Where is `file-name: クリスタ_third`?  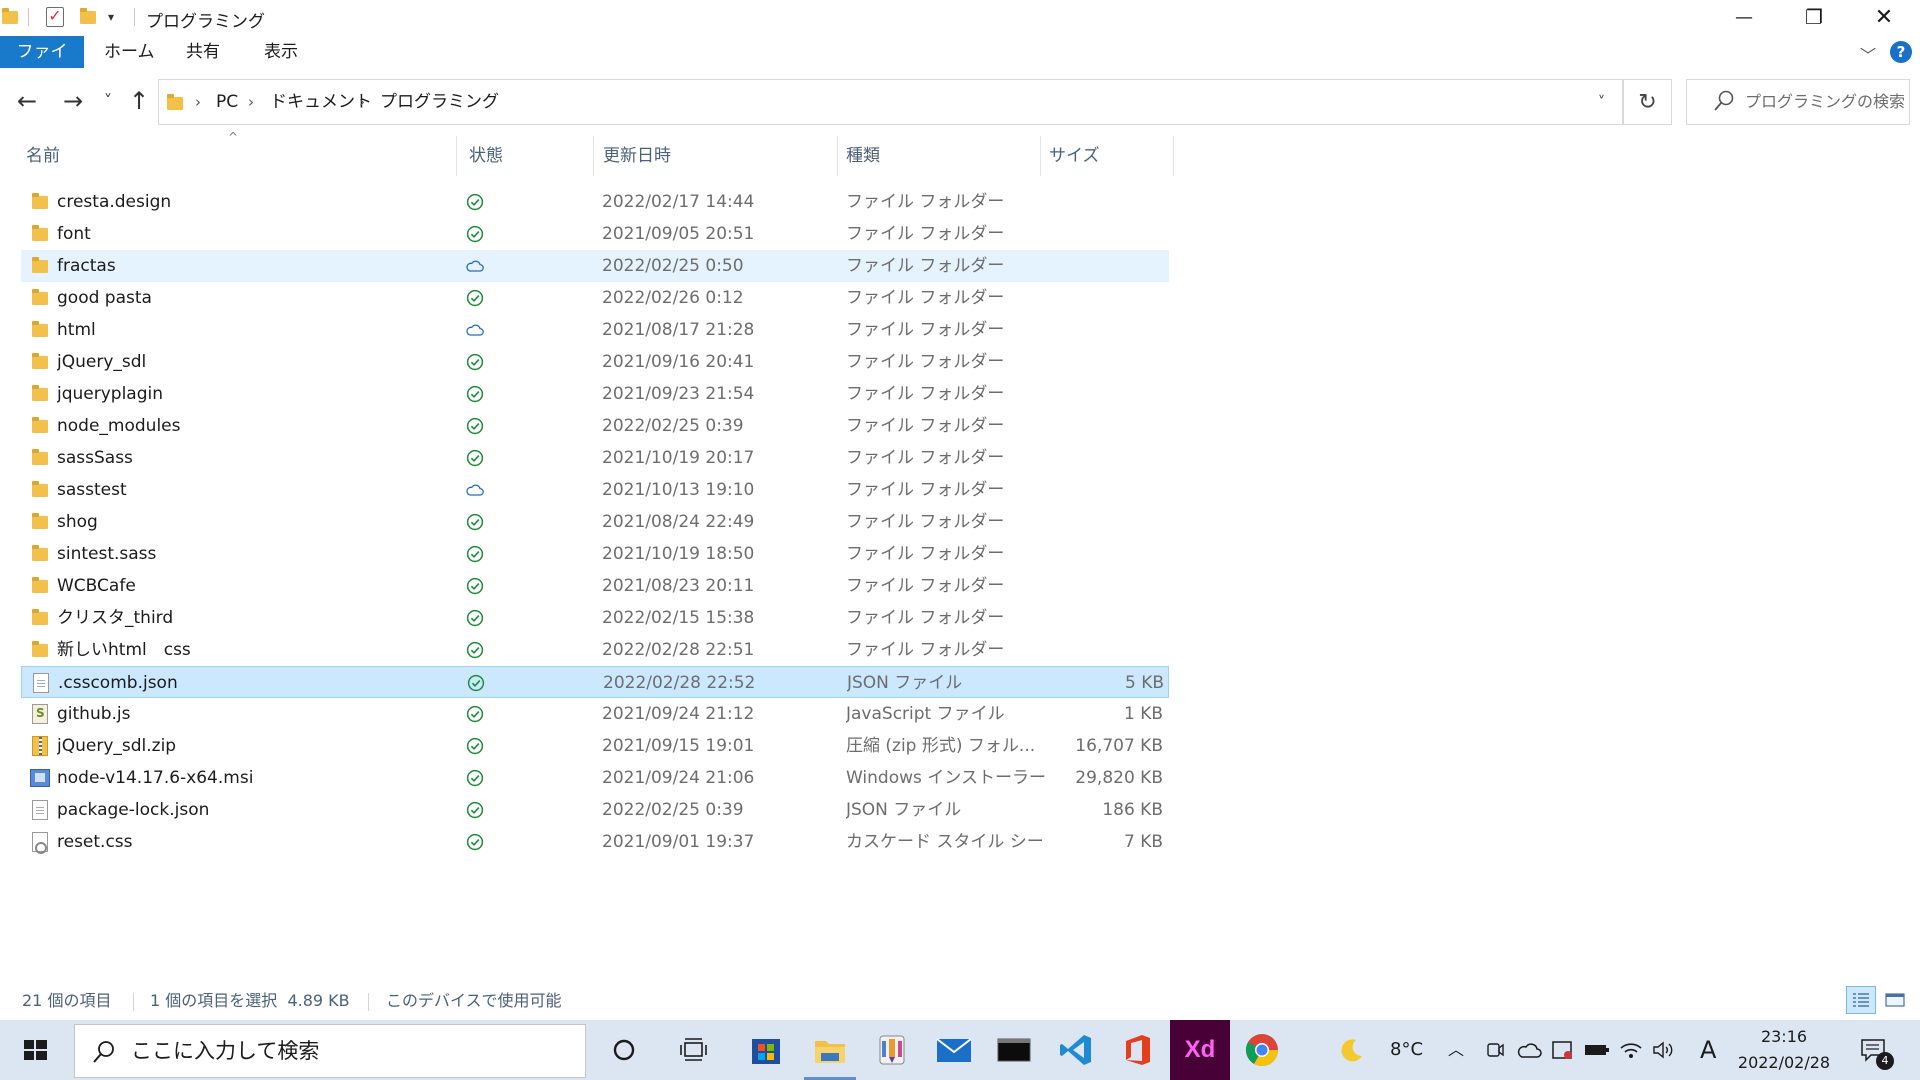 file-name: クリスタ_third is located at coordinates (257, 618).